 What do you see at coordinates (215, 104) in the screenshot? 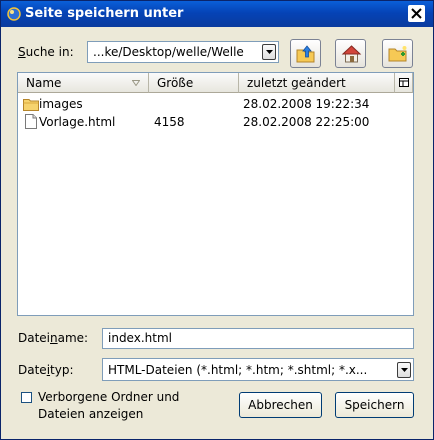
I see `list-item: images 28.02.2008 19:22:34` at bounding box center [215, 104].